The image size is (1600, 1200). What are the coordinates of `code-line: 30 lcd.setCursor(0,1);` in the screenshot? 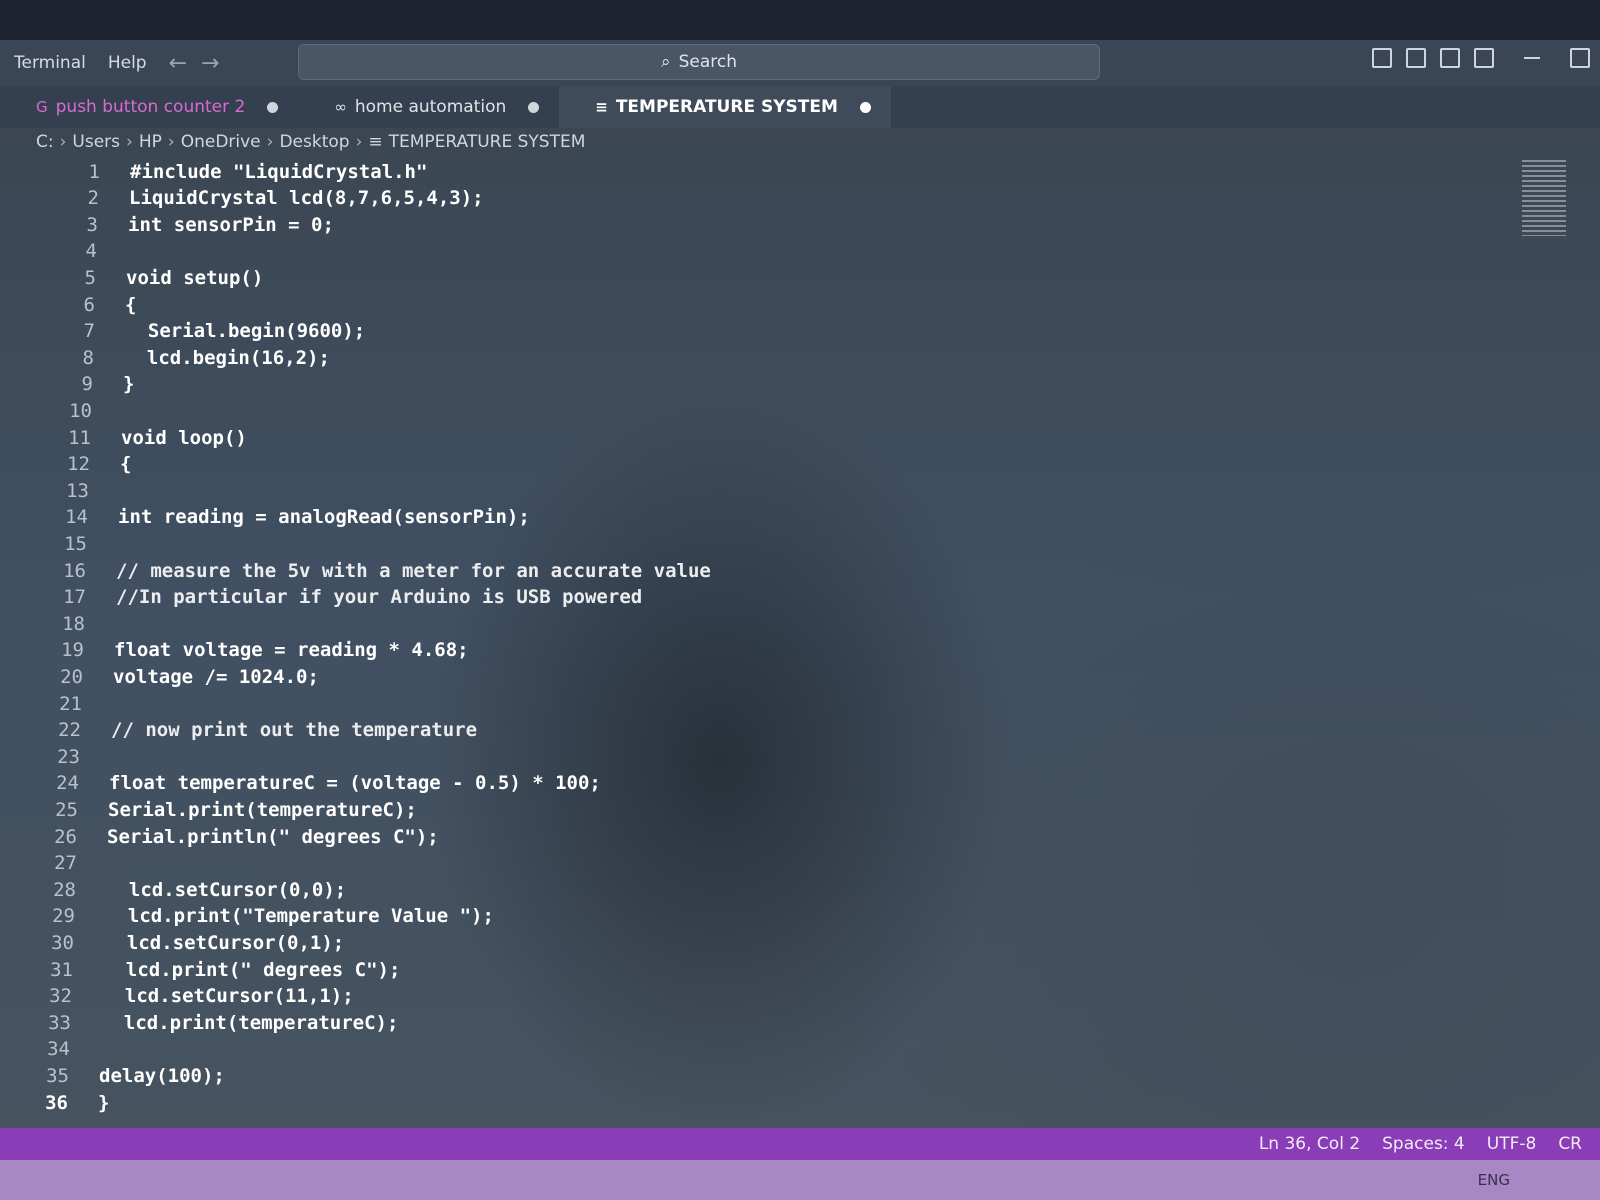 It's located at (179, 942).